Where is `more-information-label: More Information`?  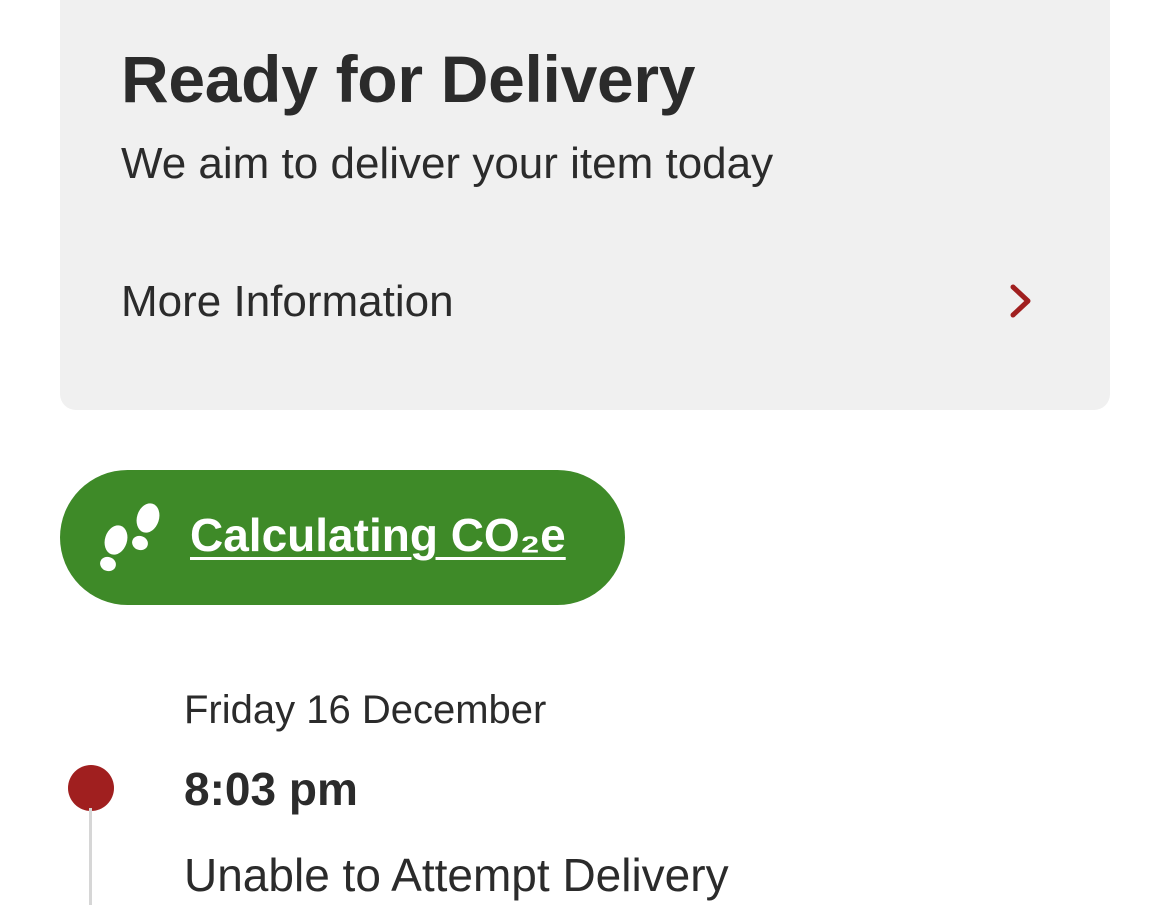
more-information-label: More Information is located at coordinates (287, 301).